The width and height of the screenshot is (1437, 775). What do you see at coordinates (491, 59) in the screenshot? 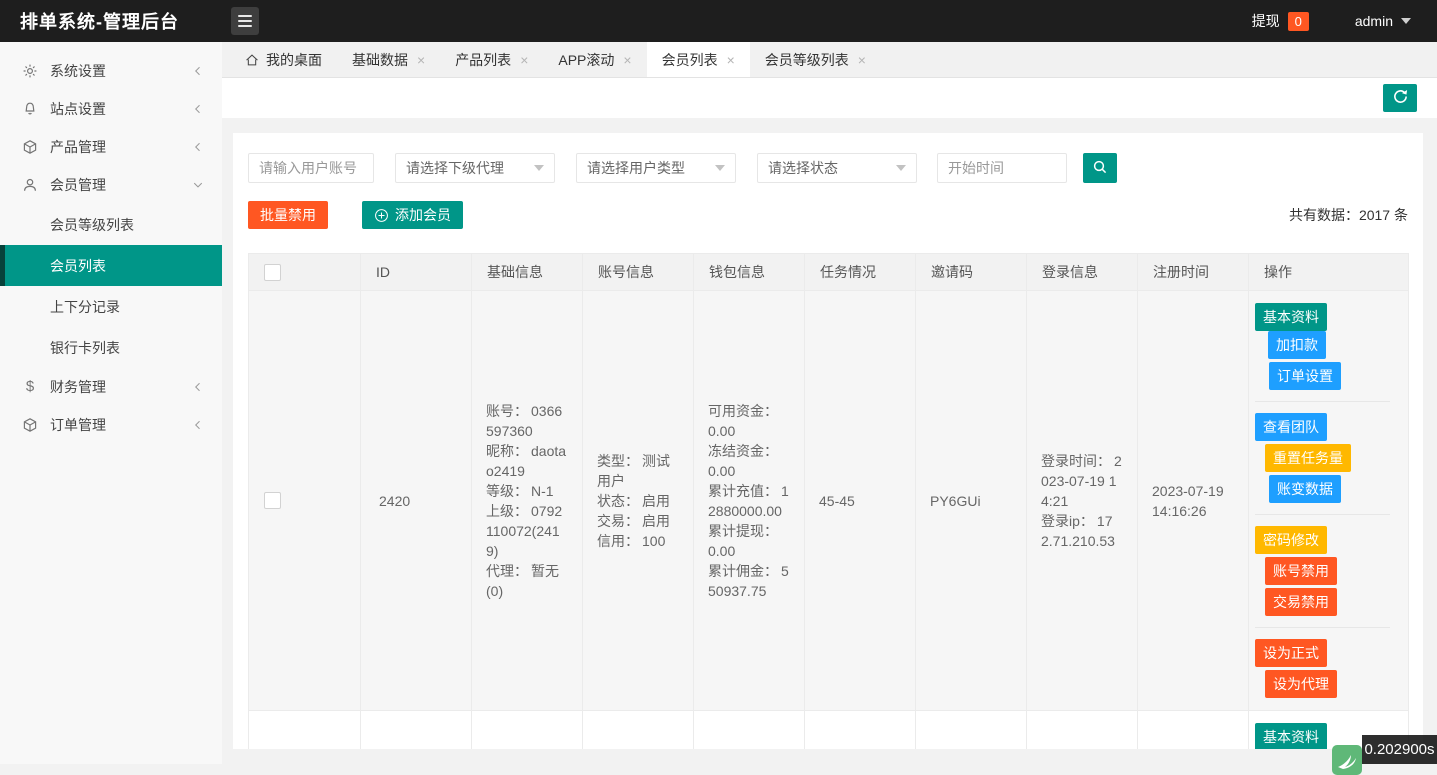
I see `tab-product-list: 产品列表 ×` at bounding box center [491, 59].